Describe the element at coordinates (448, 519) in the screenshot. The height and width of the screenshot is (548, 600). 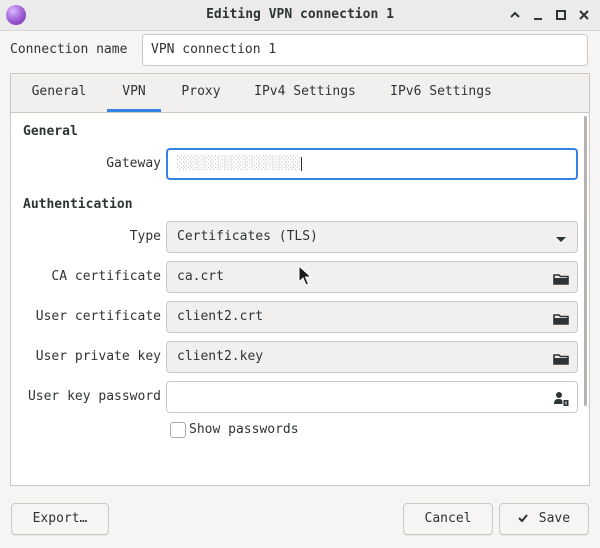
I see `cancel-button: Cancel` at that location.